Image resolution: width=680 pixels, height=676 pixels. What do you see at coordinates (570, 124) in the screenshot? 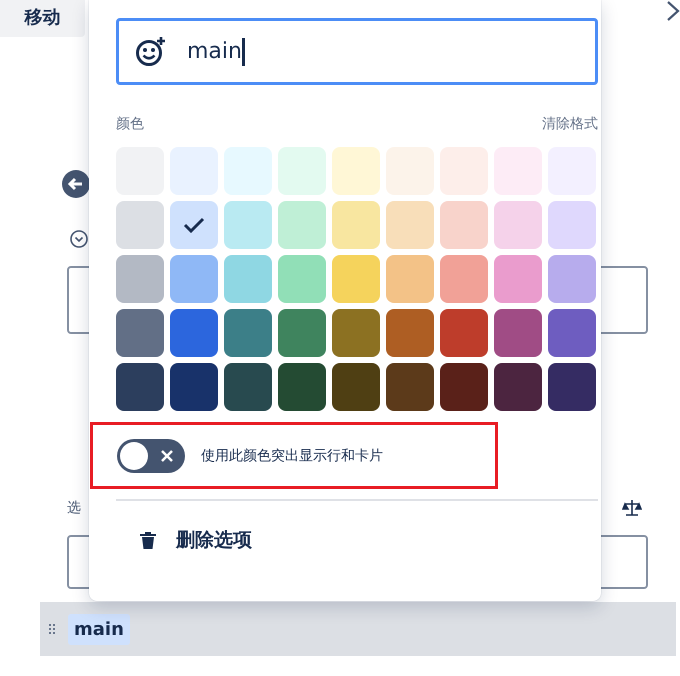
I see `clear-format-link: 清除格式` at bounding box center [570, 124].